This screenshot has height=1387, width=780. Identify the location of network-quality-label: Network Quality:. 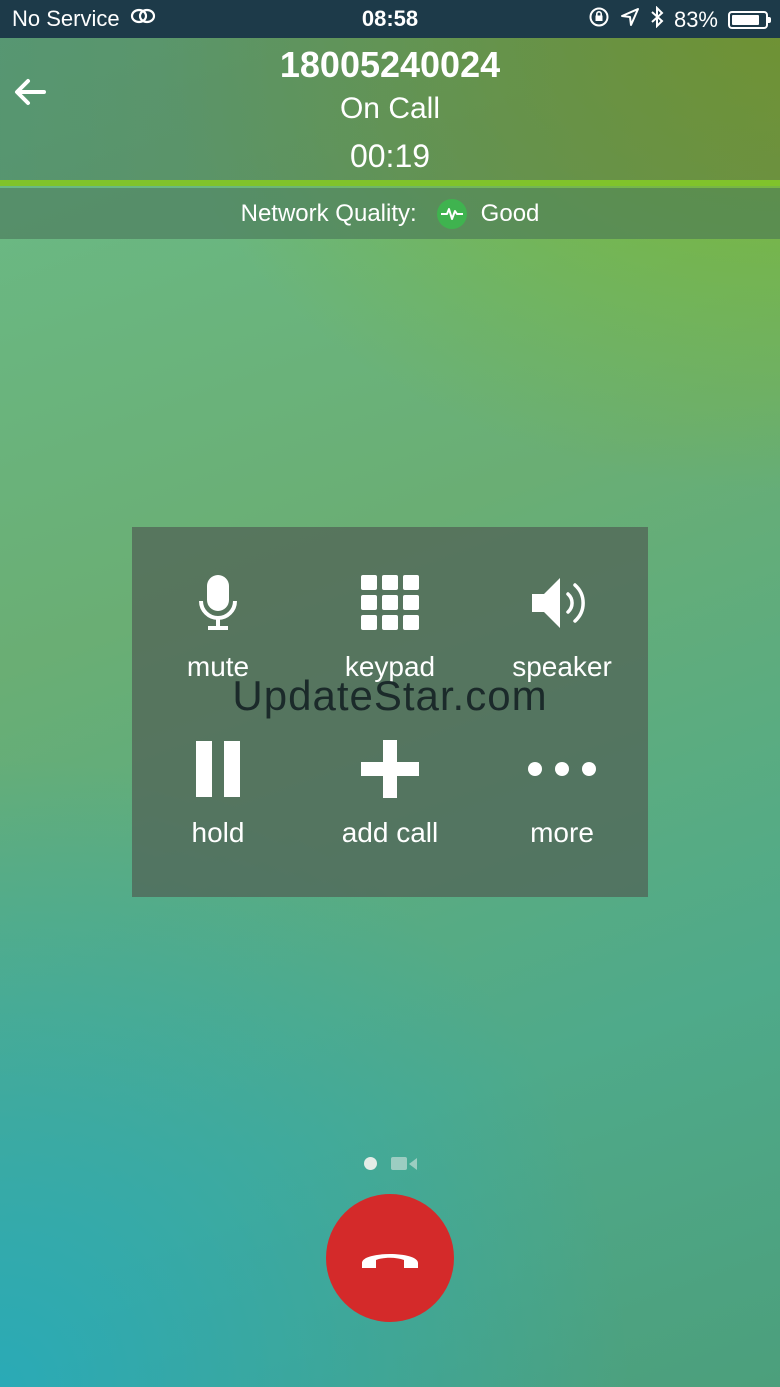
(328, 213).